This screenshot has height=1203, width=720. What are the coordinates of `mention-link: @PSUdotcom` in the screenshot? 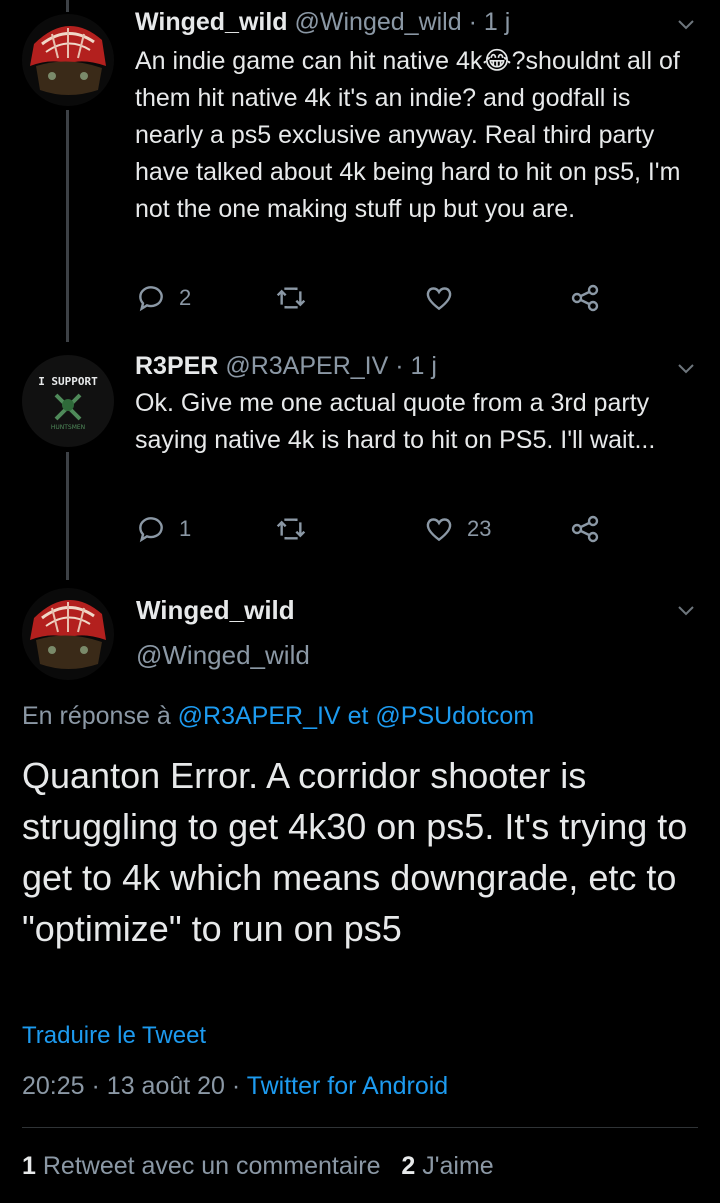 It's located at (454, 716).